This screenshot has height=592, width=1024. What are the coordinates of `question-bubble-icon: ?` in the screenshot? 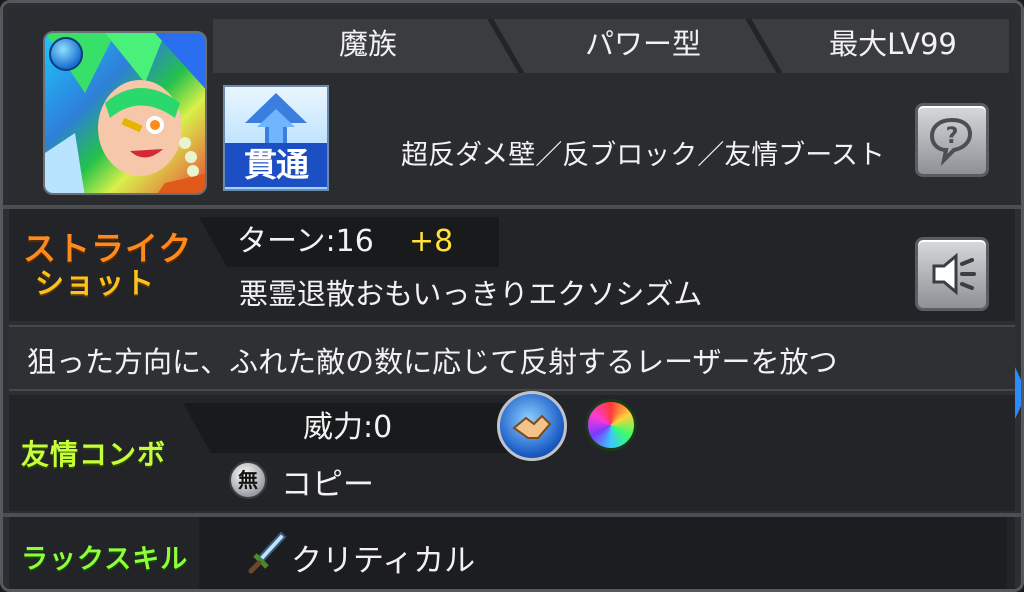 It's located at (951, 142).